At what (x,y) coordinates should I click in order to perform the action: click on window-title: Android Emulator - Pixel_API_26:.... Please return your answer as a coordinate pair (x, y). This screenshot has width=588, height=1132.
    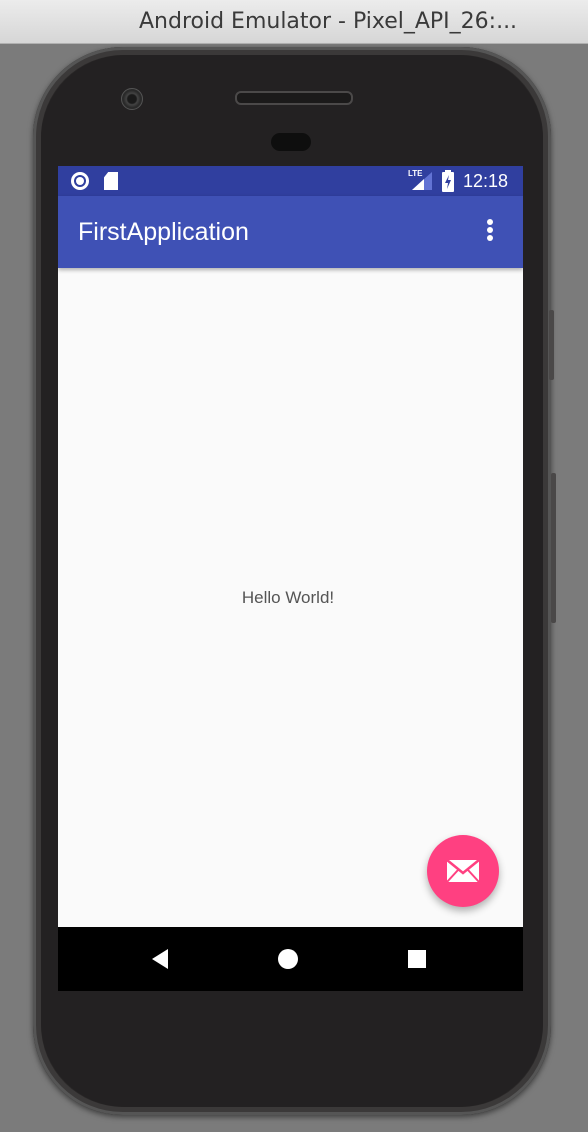
    Looking at the image, I should click on (328, 21).